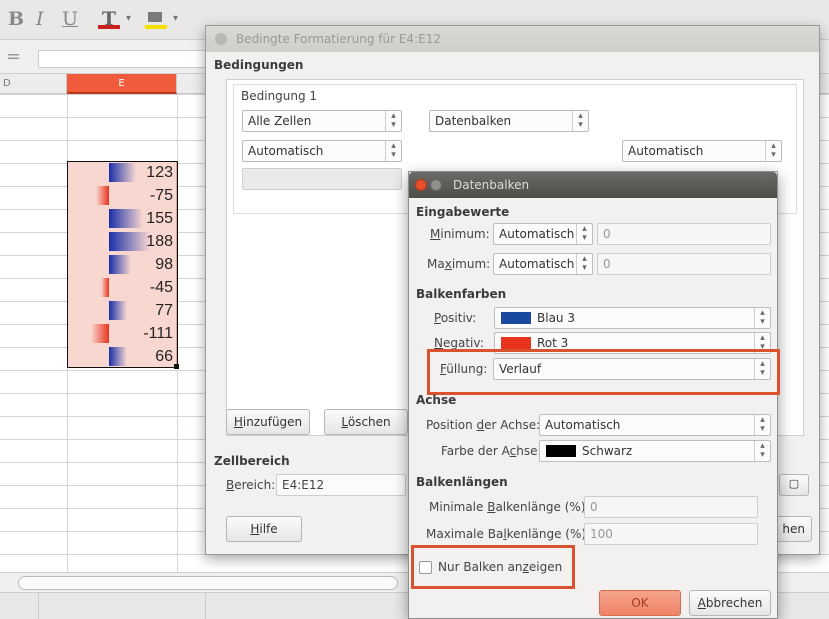  I want to click on min-length-rest: alkenlänge (%):, so click(542, 507).